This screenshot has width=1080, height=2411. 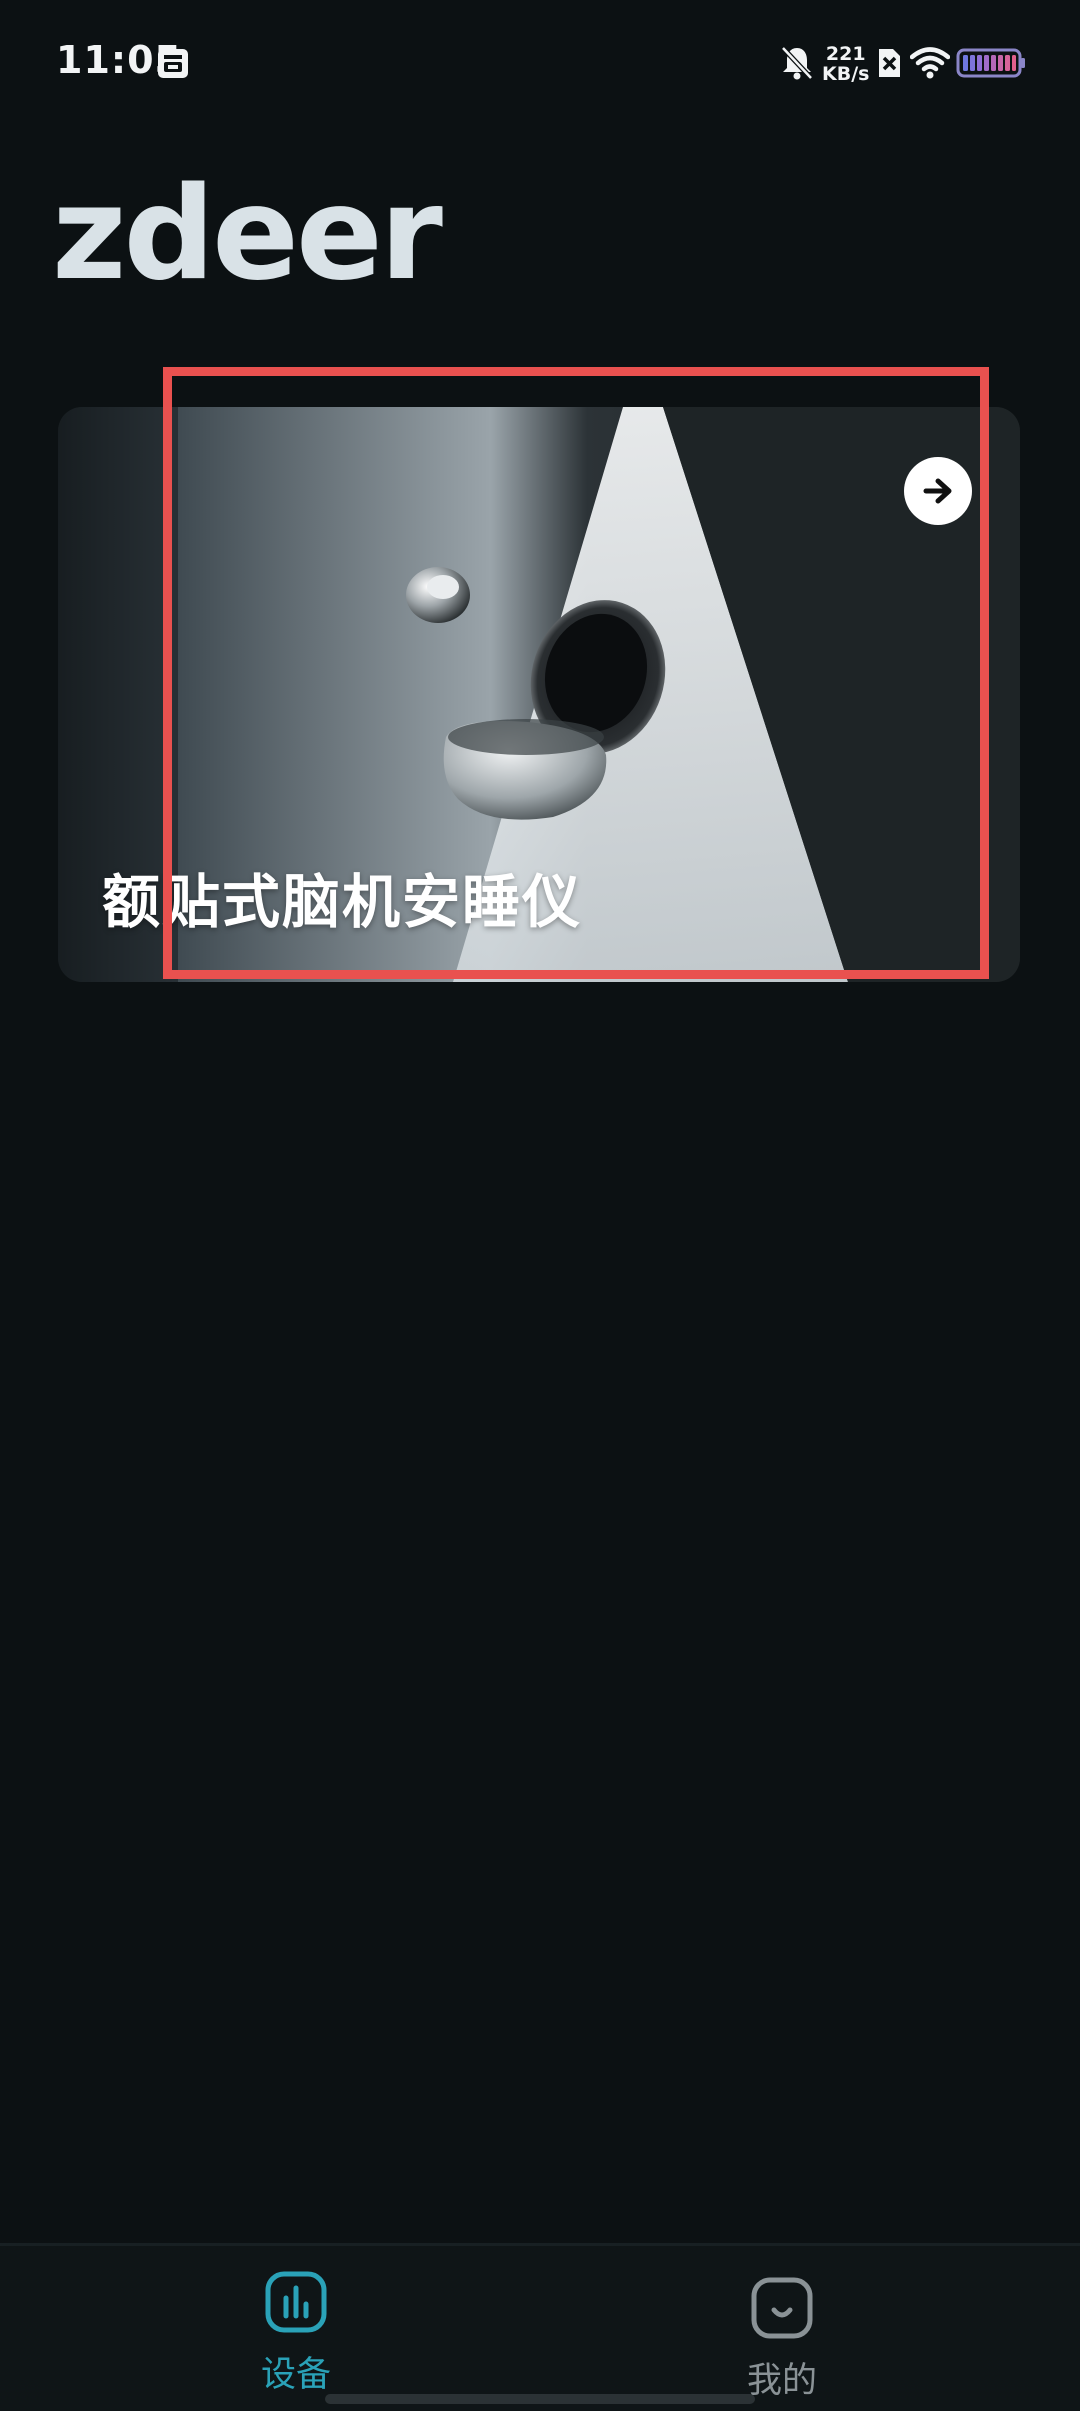 What do you see at coordinates (845, 54) in the screenshot?
I see `net-speed-value: 221` at bounding box center [845, 54].